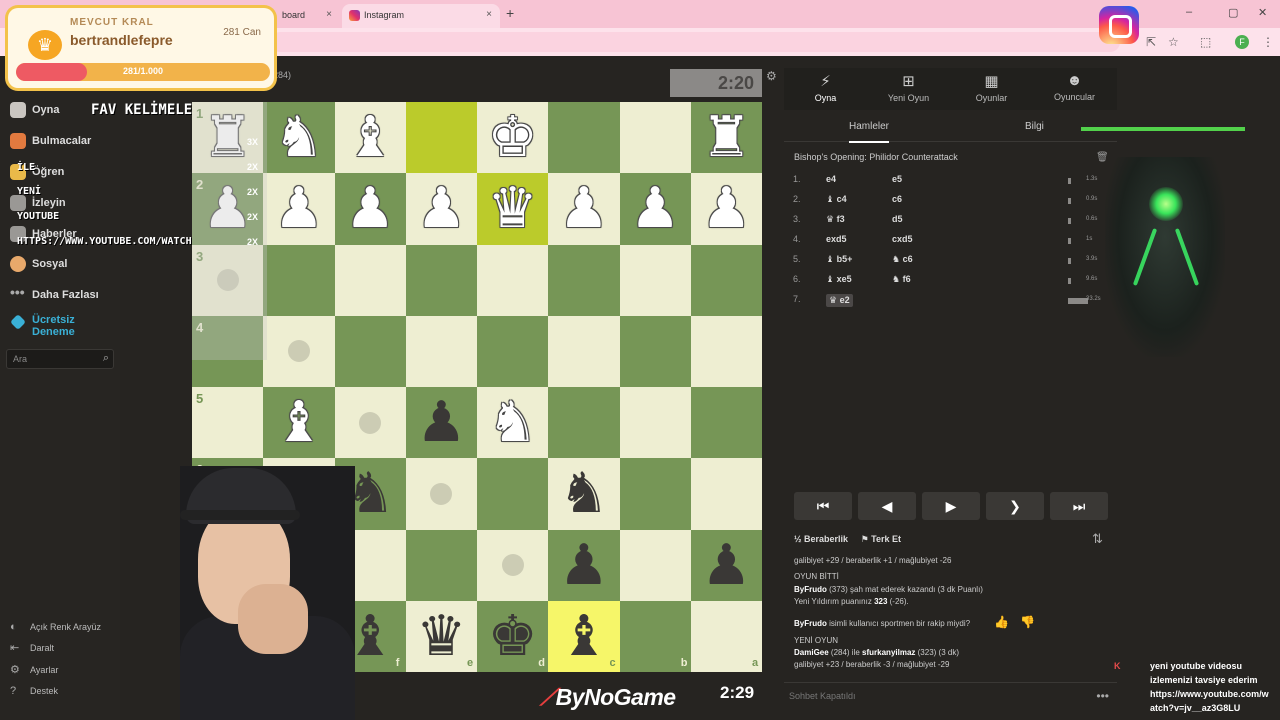  I want to click on black-move: e5, so click(897, 179).